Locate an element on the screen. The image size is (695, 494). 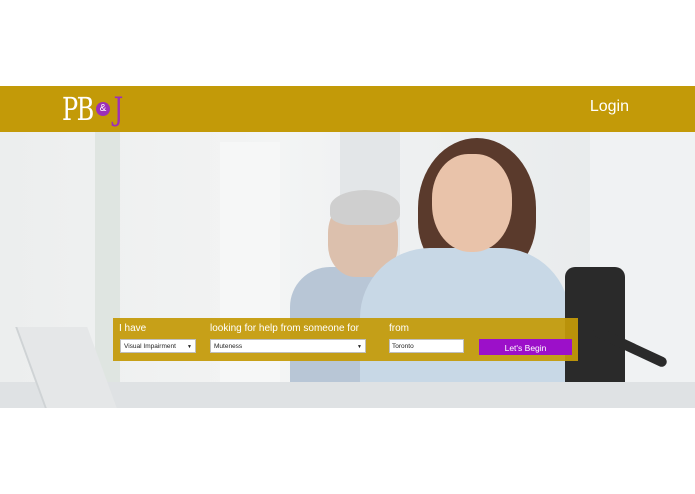
hero-man-hair is located at coordinates (365, 207).